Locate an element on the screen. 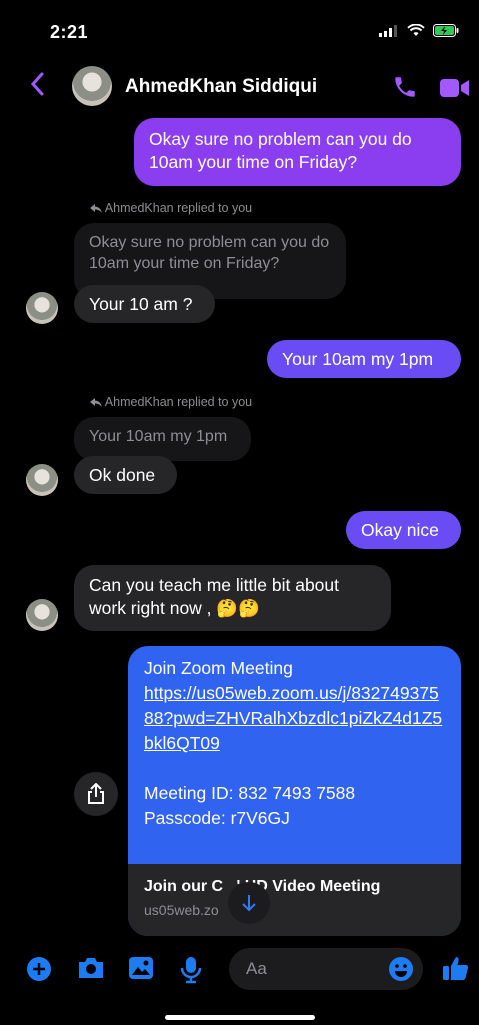 The width and height of the screenshot is (479, 1025). status-bar: 2:21 is located at coordinates (239, 30).